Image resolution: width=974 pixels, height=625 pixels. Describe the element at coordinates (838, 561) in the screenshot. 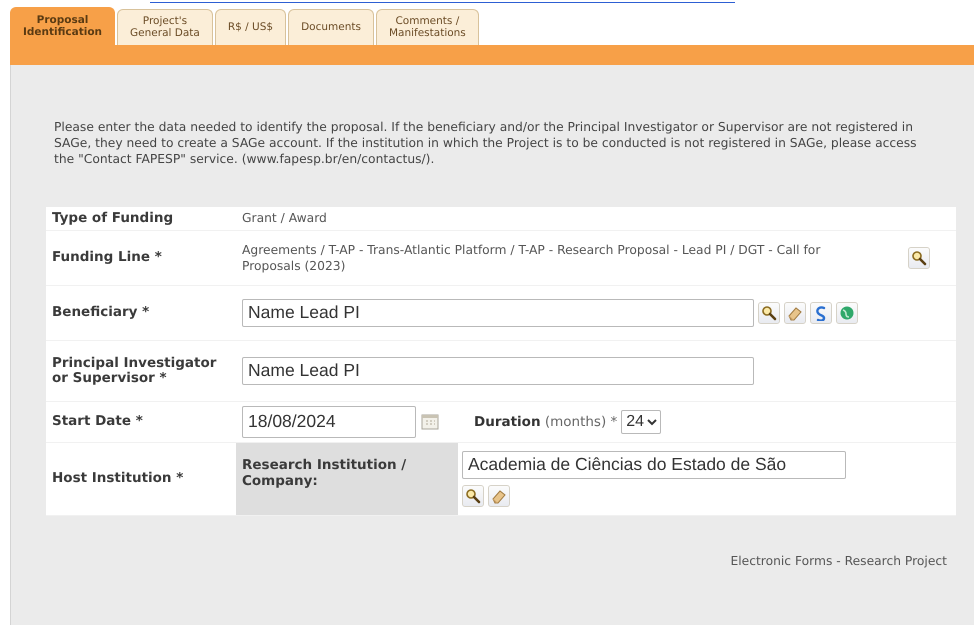

I see `footer-text: Electronic Forms - Research Project` at that location.